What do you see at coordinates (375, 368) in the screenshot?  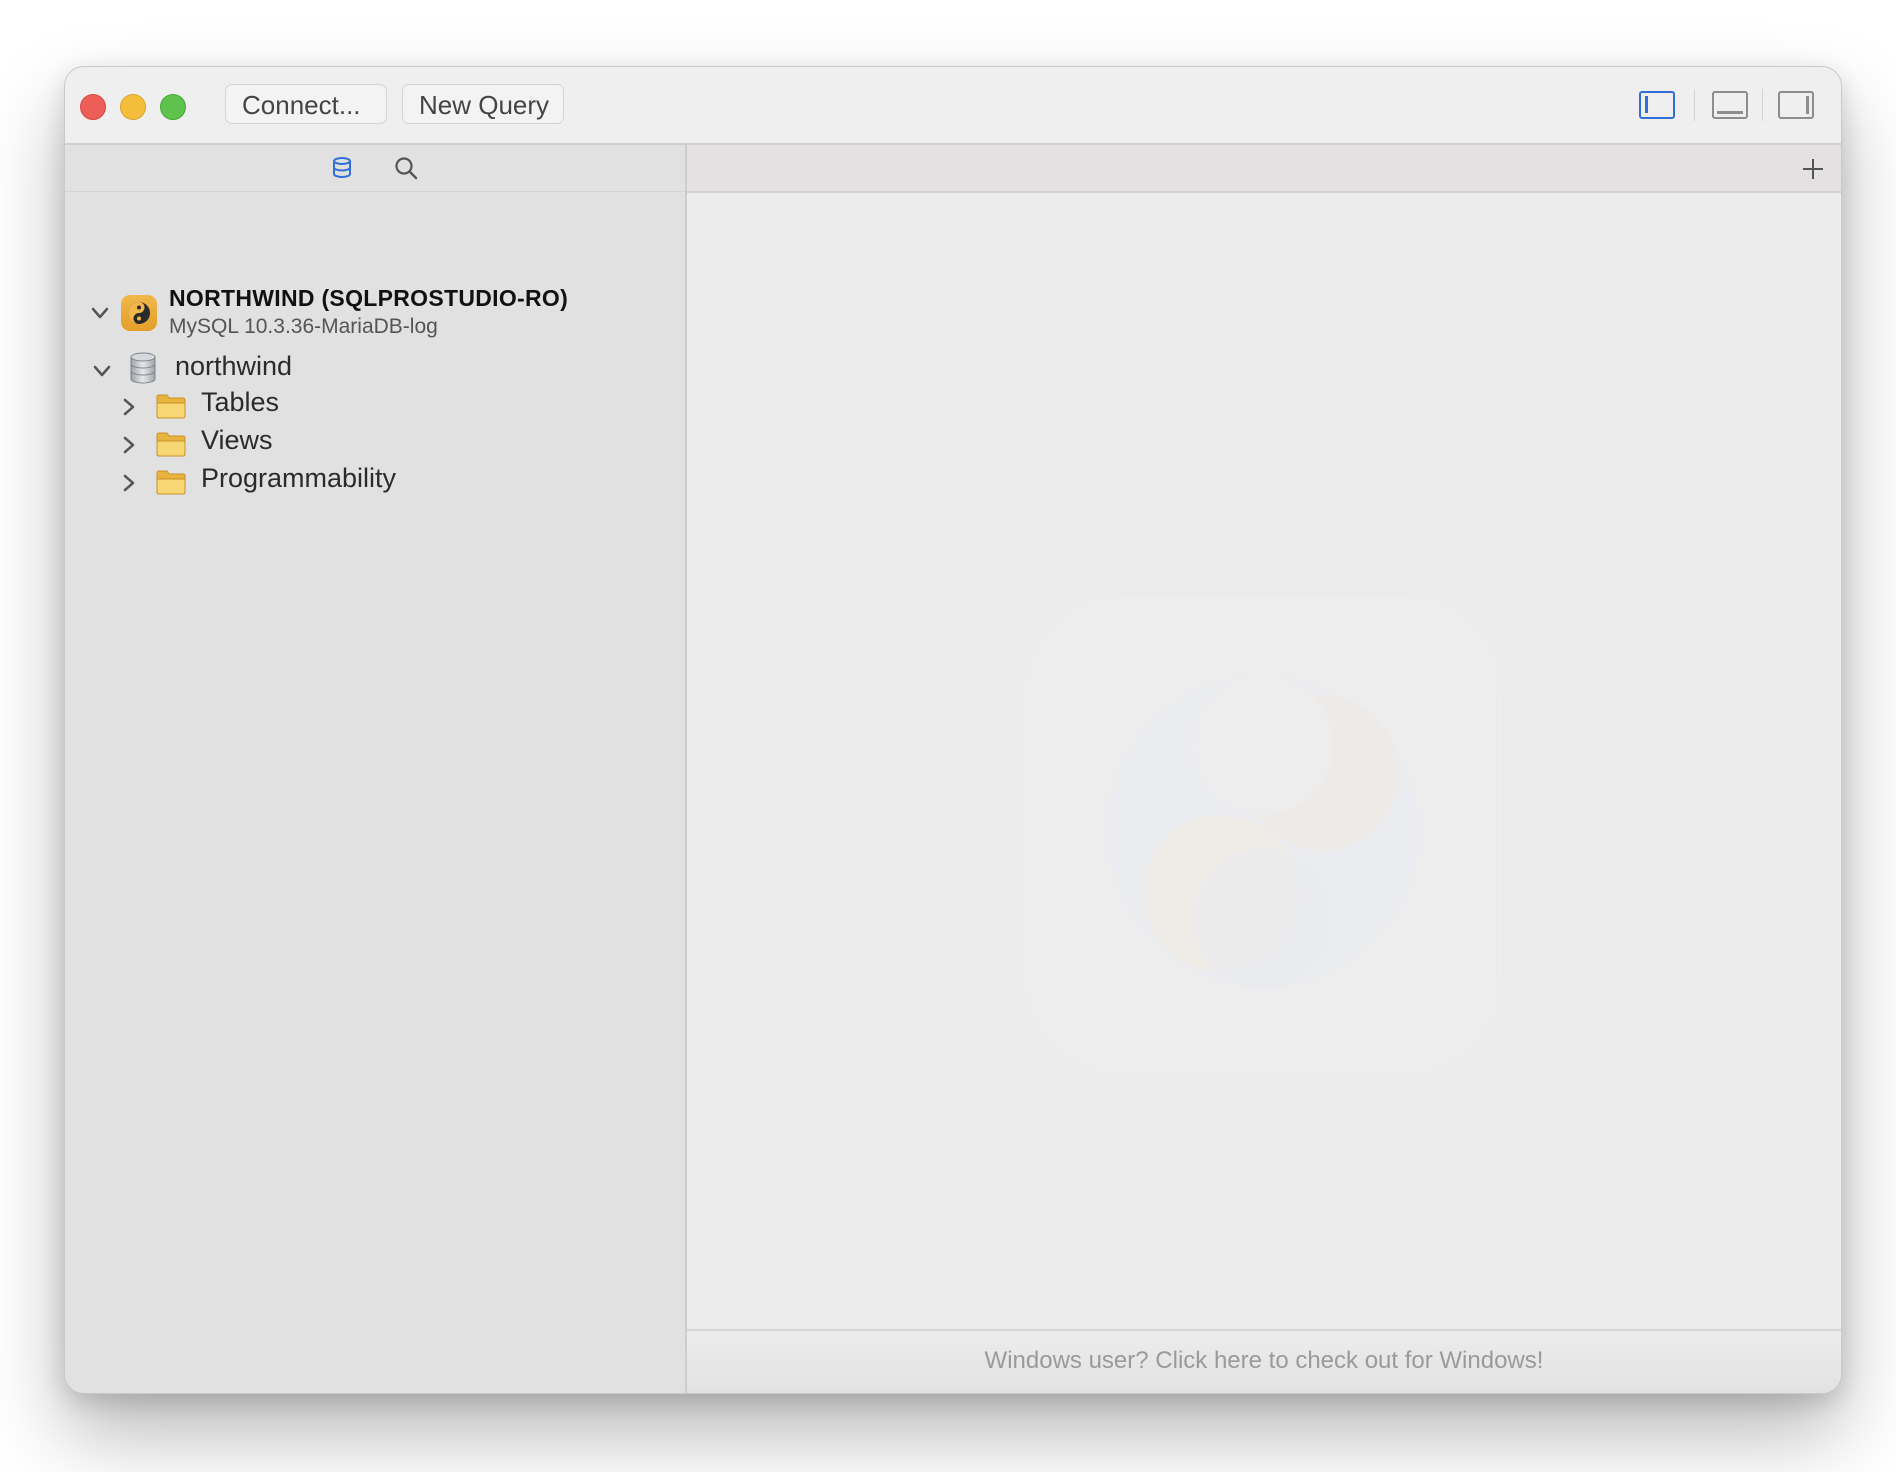 I see `database-node: northwind` at bounding box center [375, 368].